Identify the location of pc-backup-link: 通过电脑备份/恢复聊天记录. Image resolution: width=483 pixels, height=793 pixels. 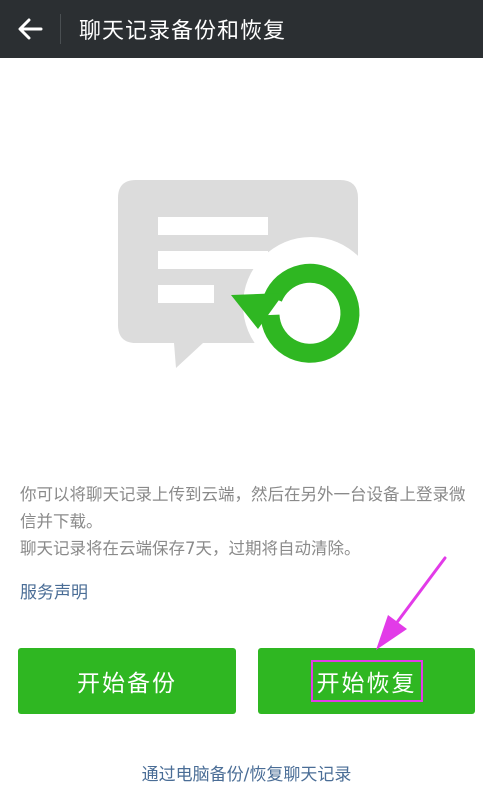
(241, 772).